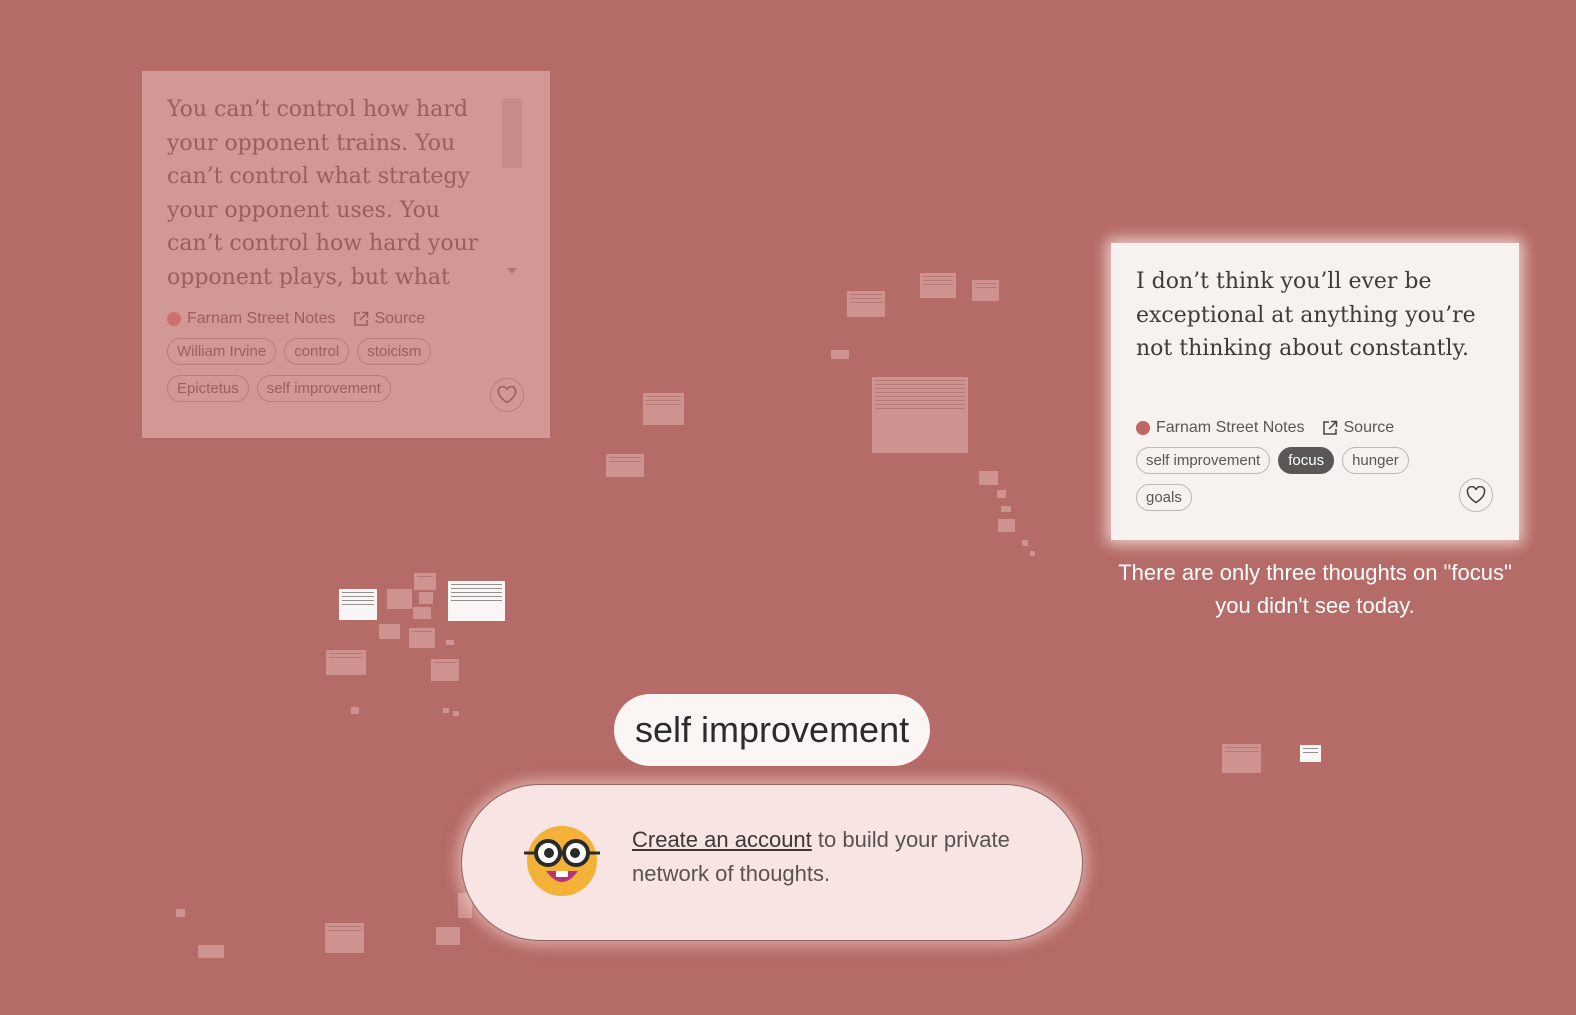  Describe the element at coordinates (208, 388) in the screenshot. I see `tag-chip: Epictetus` at that location.